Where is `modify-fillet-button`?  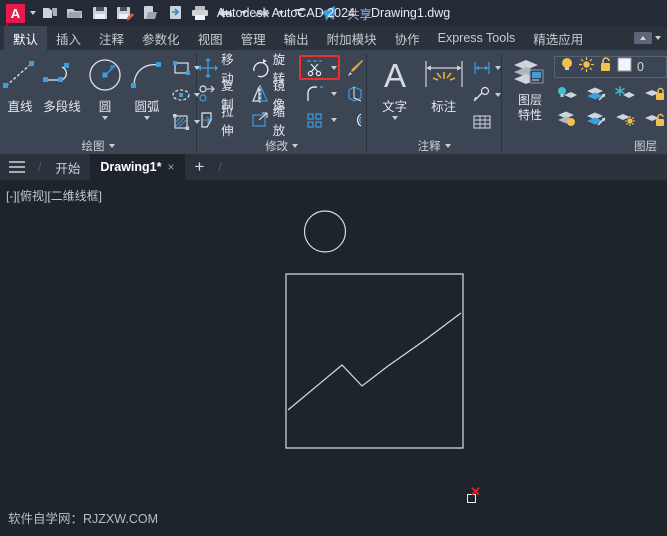 modify-fillet-button is located at coordinates (320, 93).